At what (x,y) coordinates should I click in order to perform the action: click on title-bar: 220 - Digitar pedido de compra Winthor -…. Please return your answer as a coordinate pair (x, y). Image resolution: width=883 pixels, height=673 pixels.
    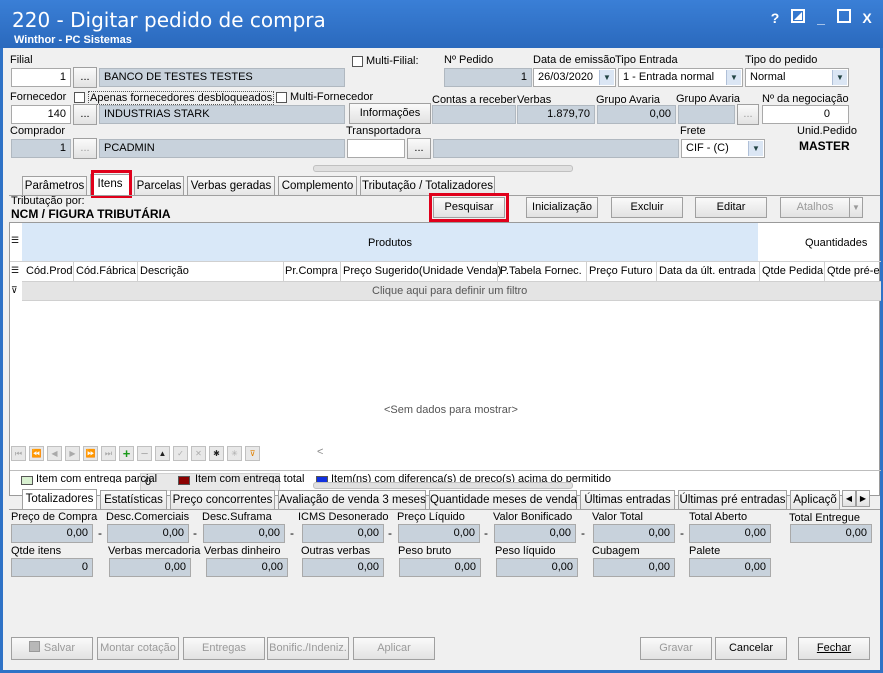
    Looking at the image, I should click on (441, 24).